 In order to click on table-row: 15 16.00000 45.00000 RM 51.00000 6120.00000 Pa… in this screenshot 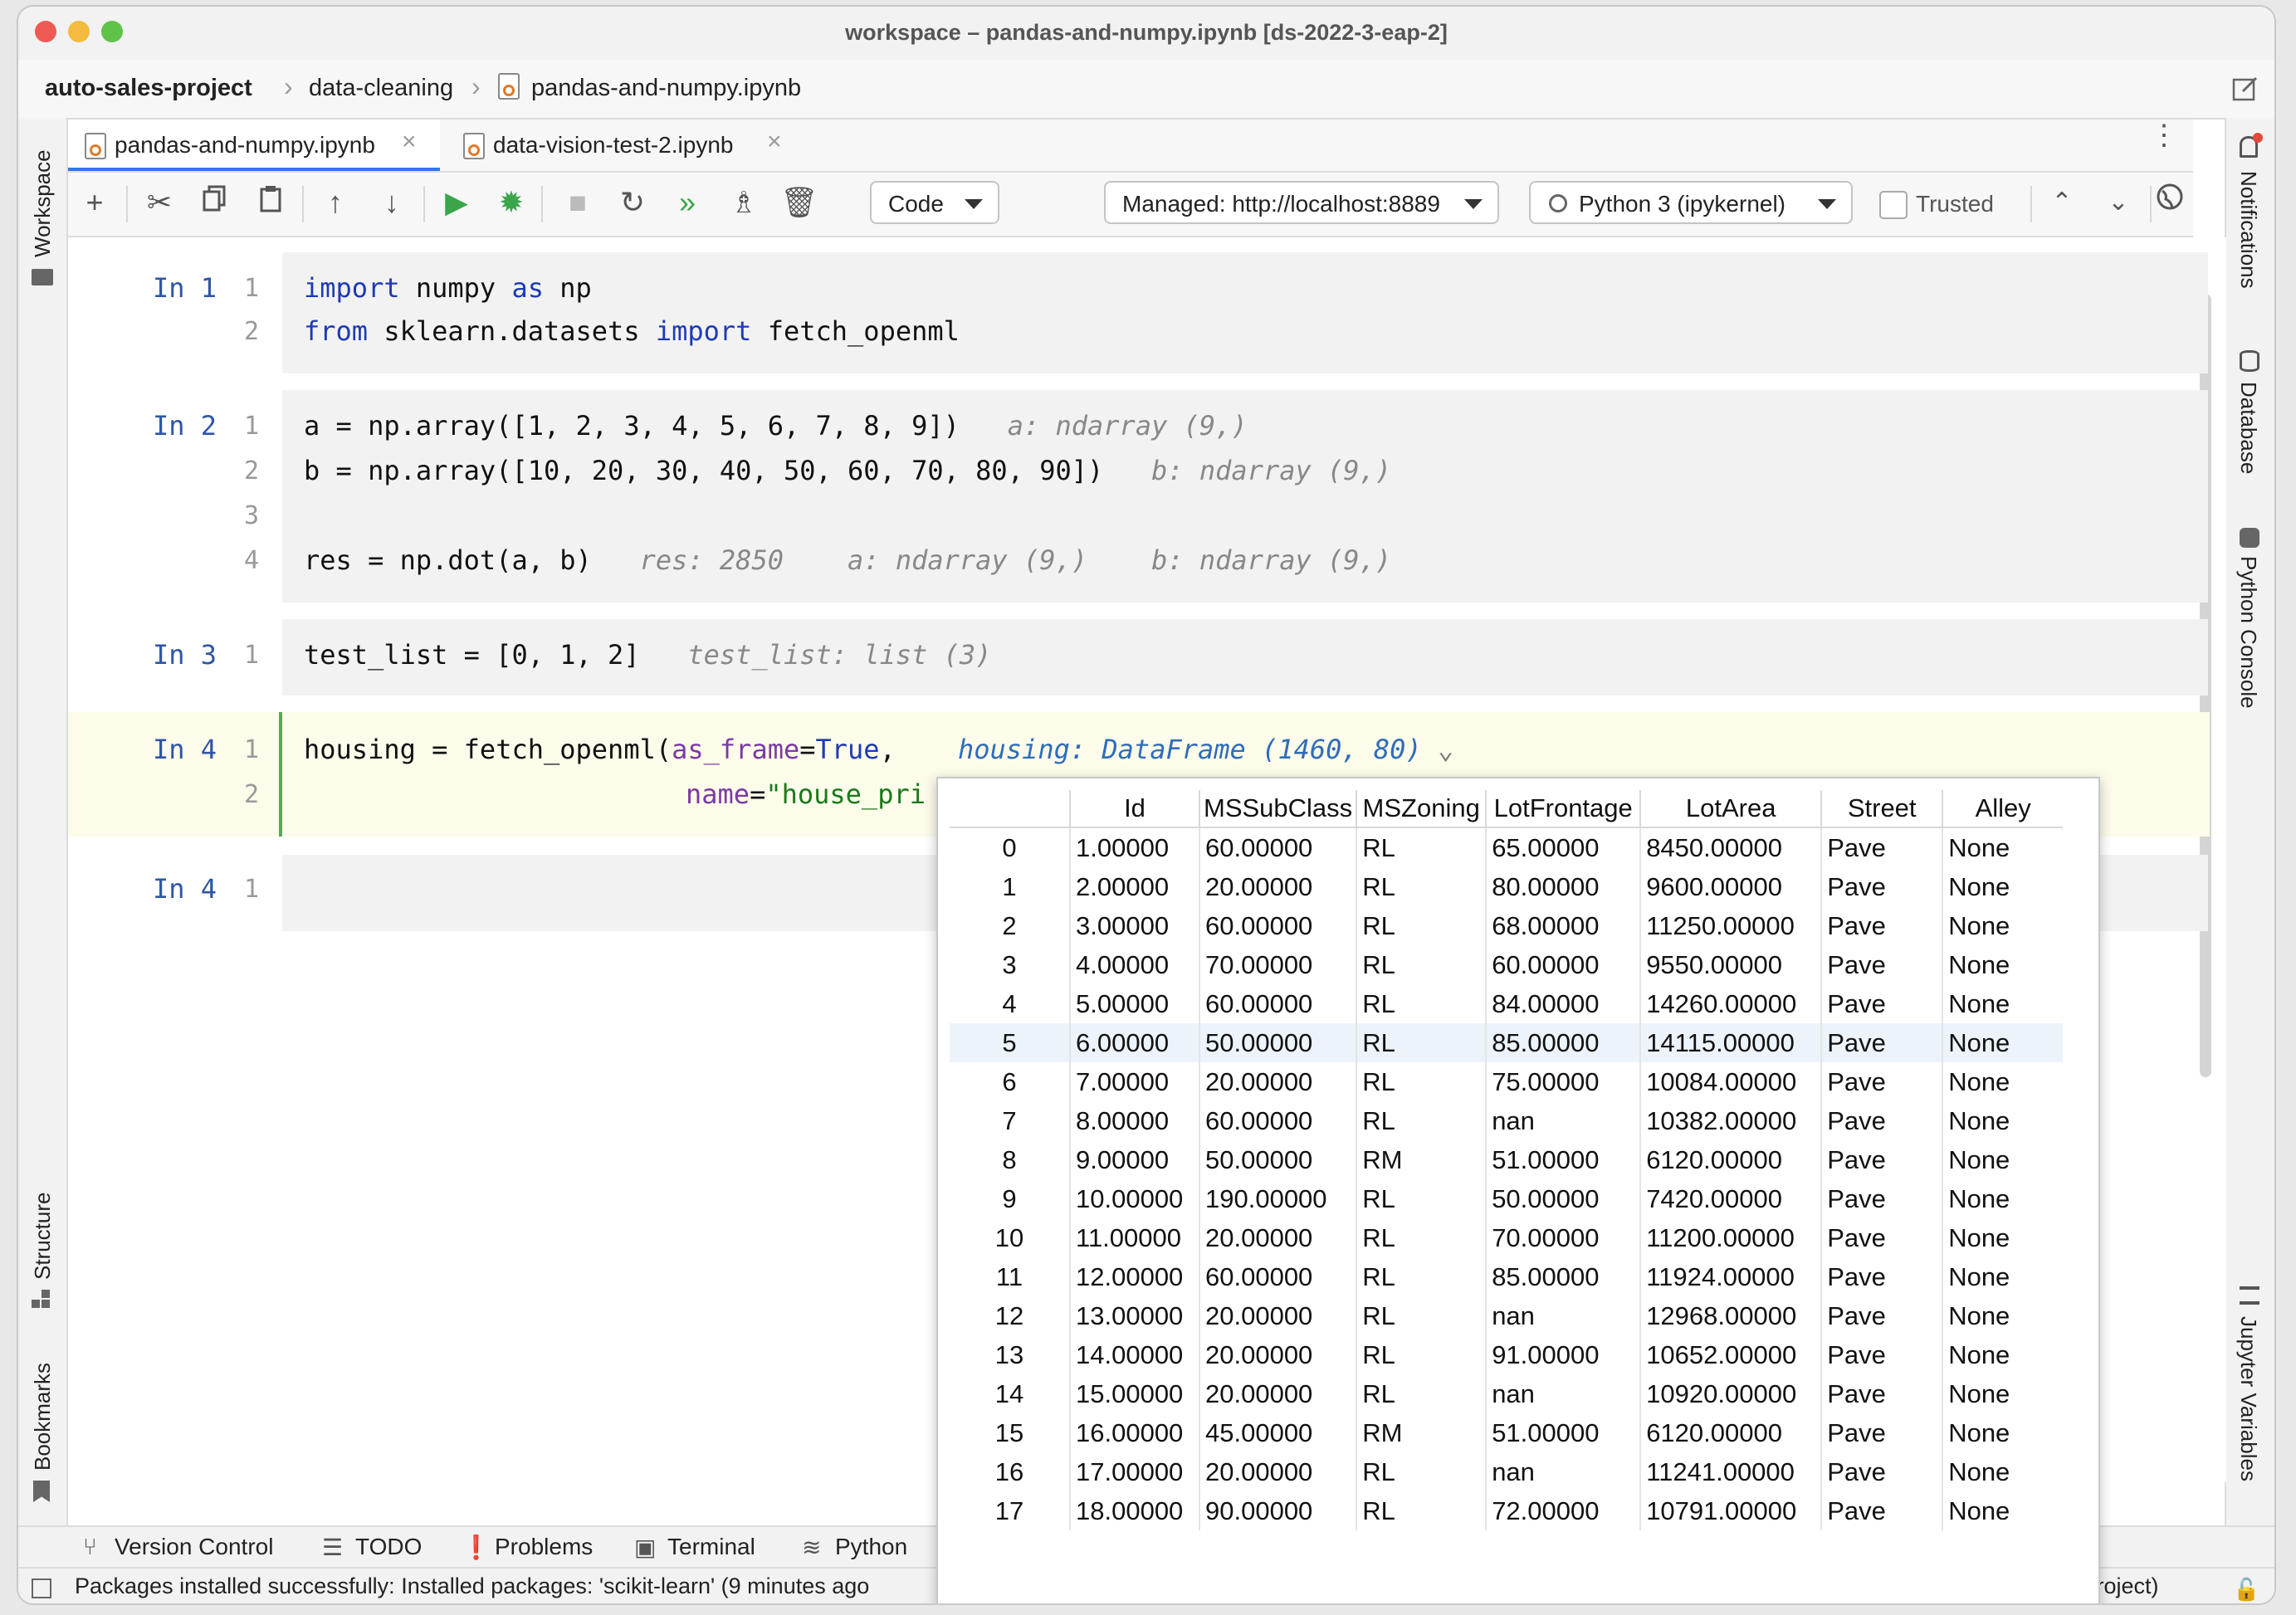, I will do `click(1507, 1432)`.